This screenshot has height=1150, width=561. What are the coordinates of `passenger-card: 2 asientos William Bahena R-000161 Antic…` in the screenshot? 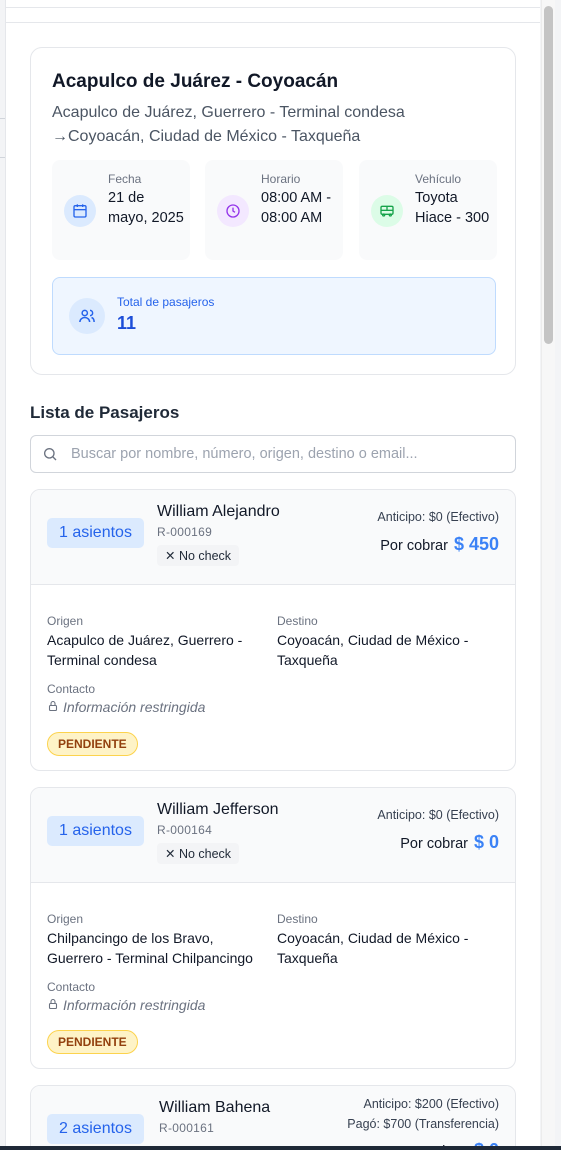 It's located at (273, 1115).